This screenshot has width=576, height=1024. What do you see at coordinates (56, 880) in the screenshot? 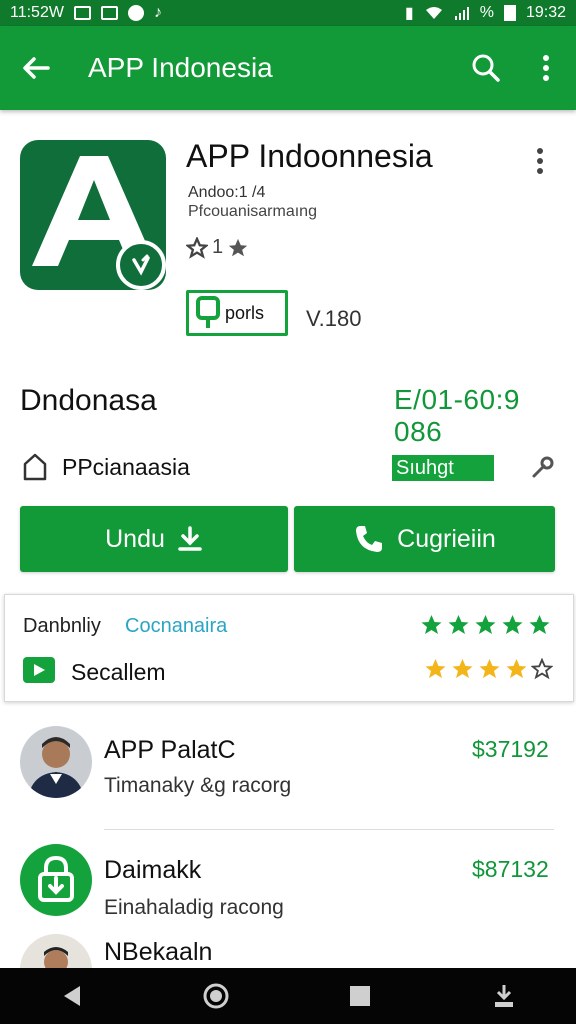
I see `lock-download-icon` at bounding box center [56, 880].